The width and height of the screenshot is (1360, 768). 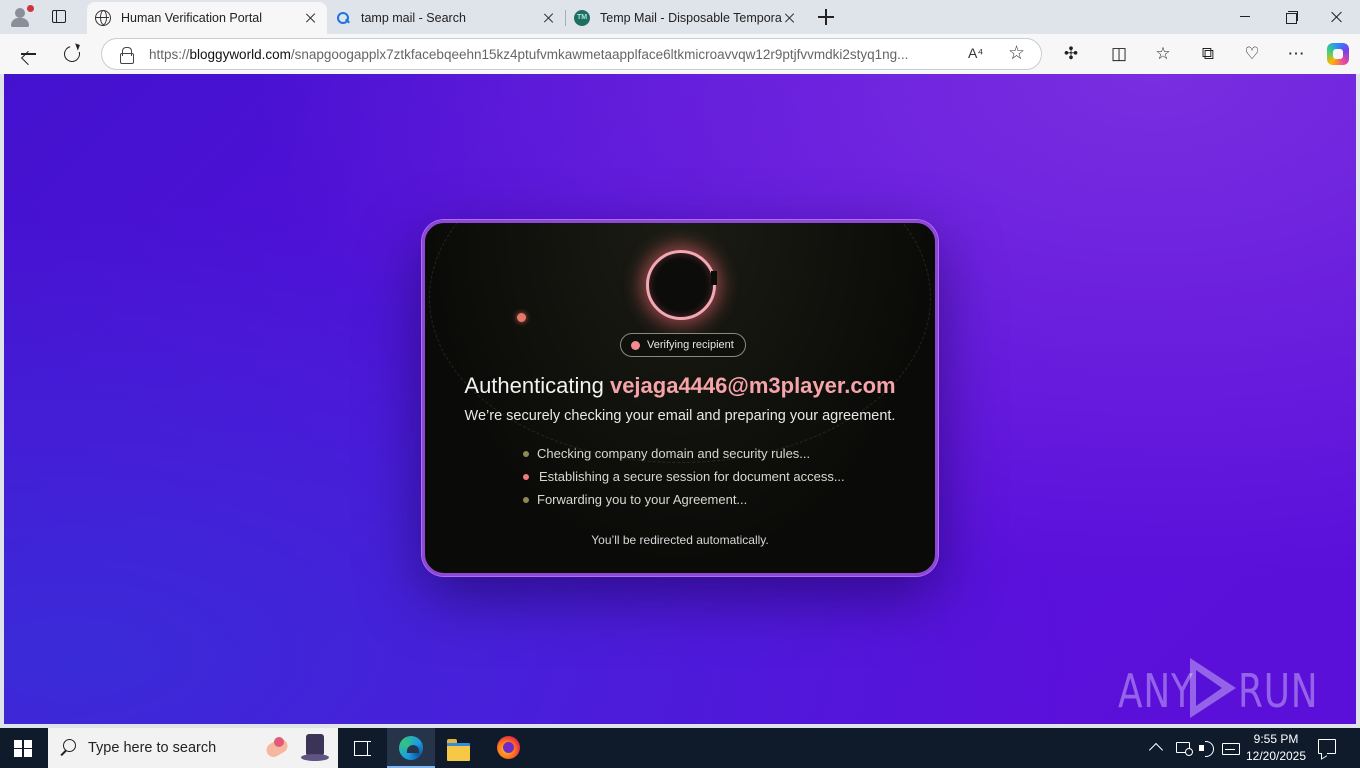 I want to click on task-view-icon, so click(x=362, y=748).